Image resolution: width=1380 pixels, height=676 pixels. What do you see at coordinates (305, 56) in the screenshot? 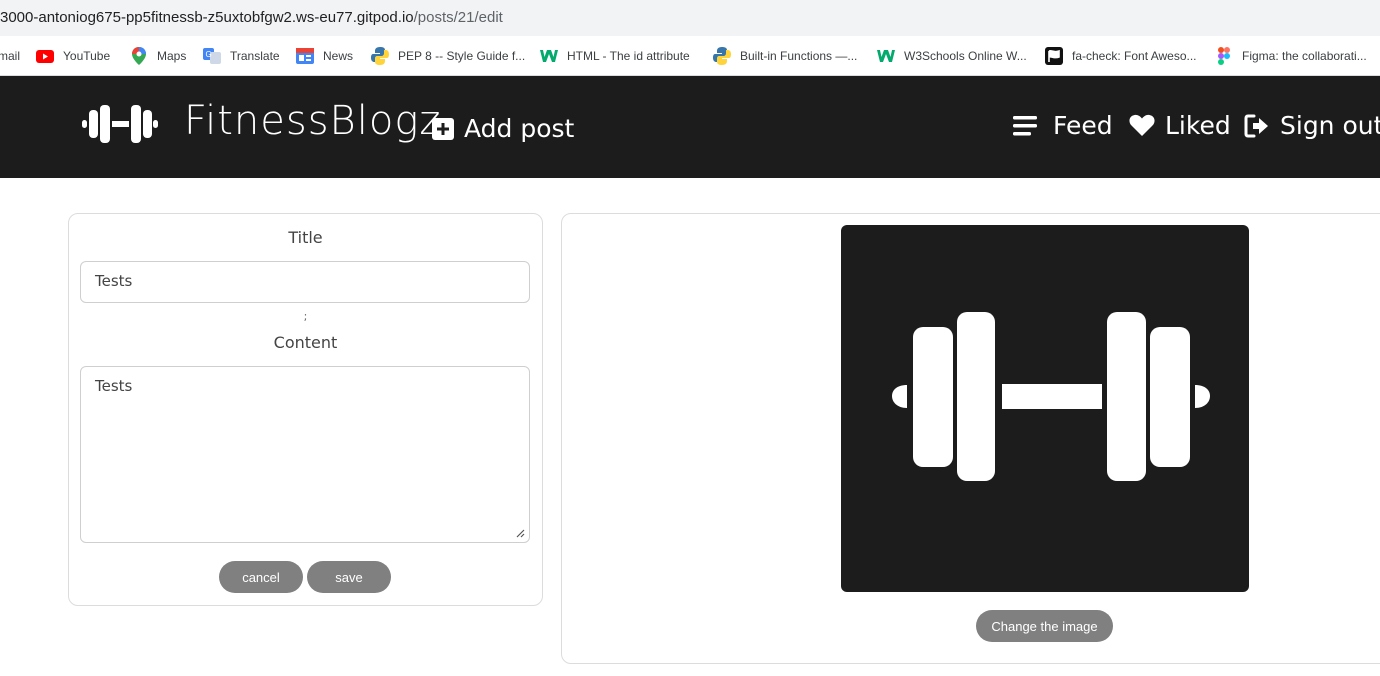
I see `news-icon` at bounding box center [305, 56].